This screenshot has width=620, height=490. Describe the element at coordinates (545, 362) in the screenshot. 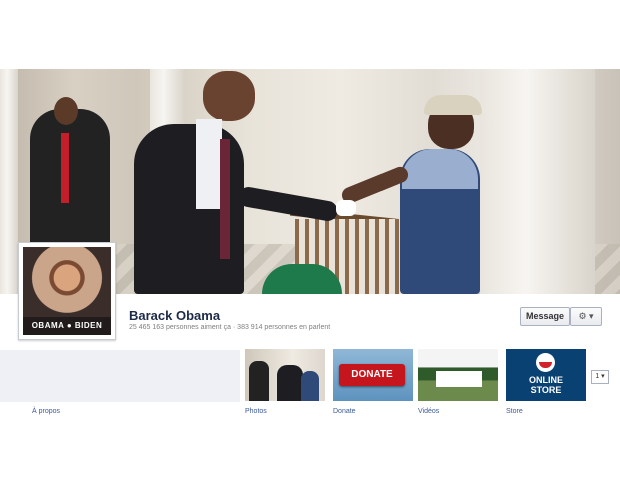

I see `obama-logo-icon` at that location.